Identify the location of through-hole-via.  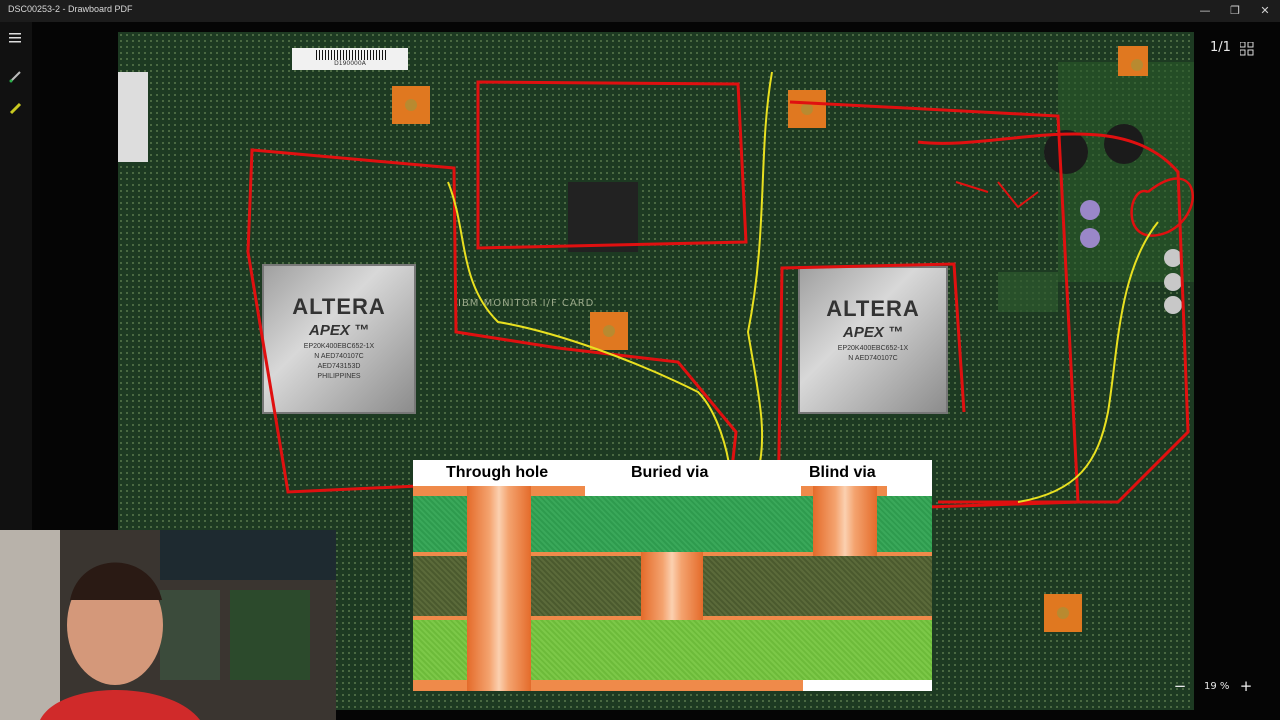
(499, 588).